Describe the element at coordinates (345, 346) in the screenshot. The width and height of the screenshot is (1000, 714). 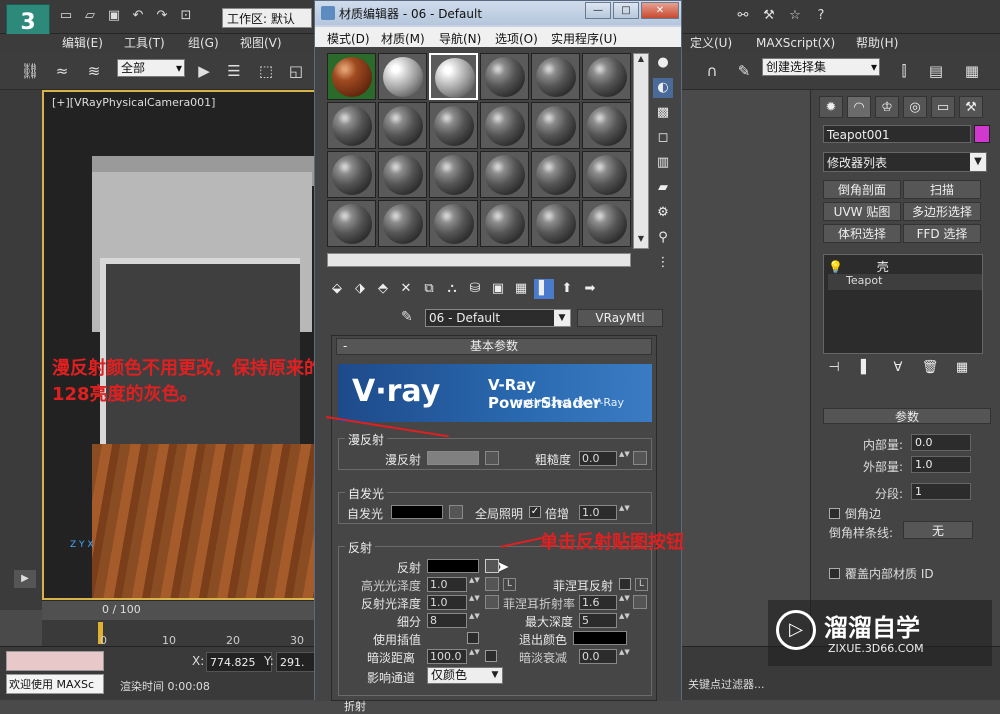
I see `collapse-icon: -` at that location.